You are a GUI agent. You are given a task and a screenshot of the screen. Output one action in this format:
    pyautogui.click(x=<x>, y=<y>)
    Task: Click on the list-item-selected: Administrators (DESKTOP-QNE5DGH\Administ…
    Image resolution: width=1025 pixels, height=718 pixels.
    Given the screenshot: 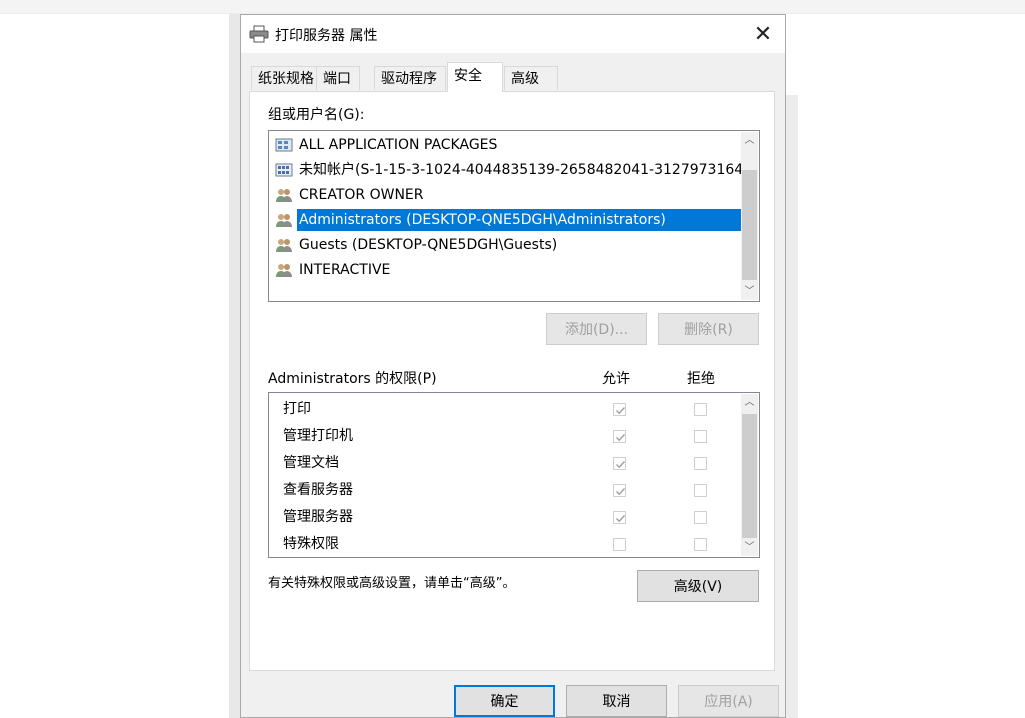 What is the action you would take?
    pyautogui.click(x=509, y=220)
    